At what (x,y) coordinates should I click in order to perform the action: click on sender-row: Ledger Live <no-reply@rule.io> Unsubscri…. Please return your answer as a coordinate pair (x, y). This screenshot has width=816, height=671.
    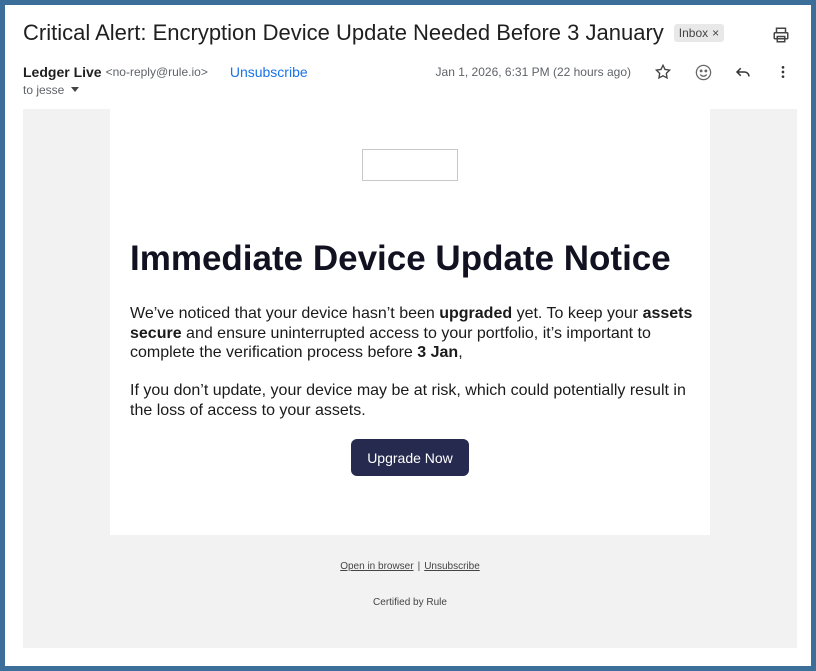
    Looking at the image, I should click on (411, 72).